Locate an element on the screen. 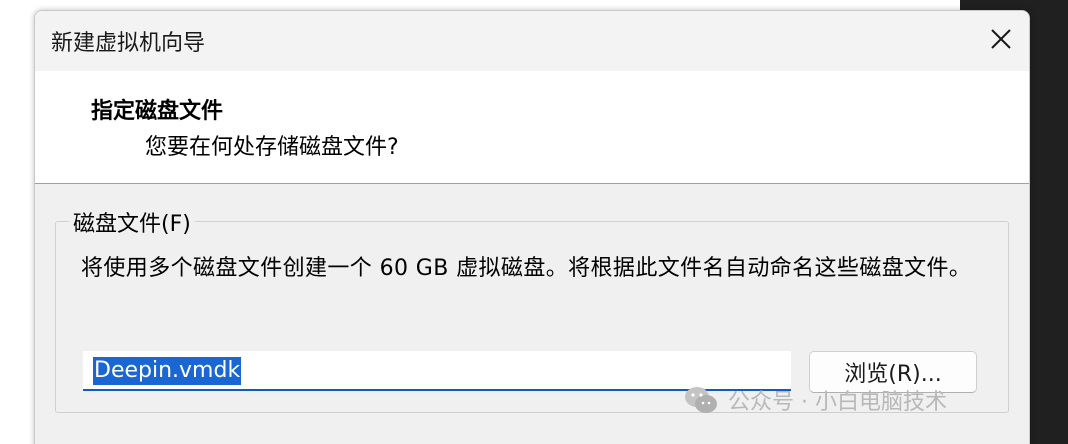 This screenshot has width=1068, height=444. groupbox-label: 磁盘文件(F) is located at coordinates (132, 222).